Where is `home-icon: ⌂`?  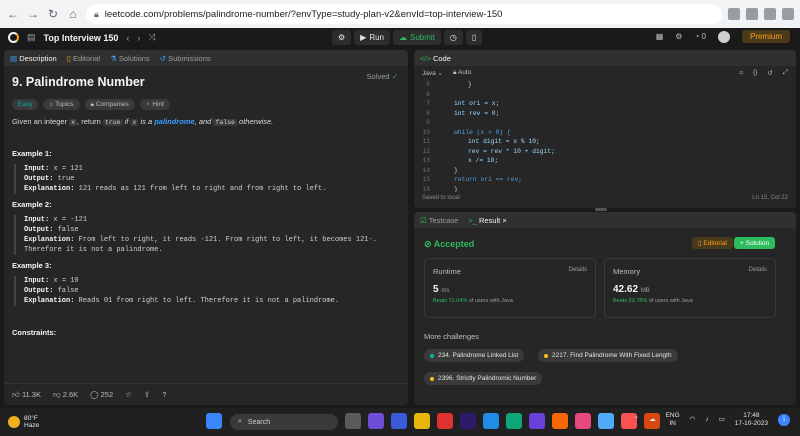 home-icon: ⌂ is located at coordinates (73, 14).